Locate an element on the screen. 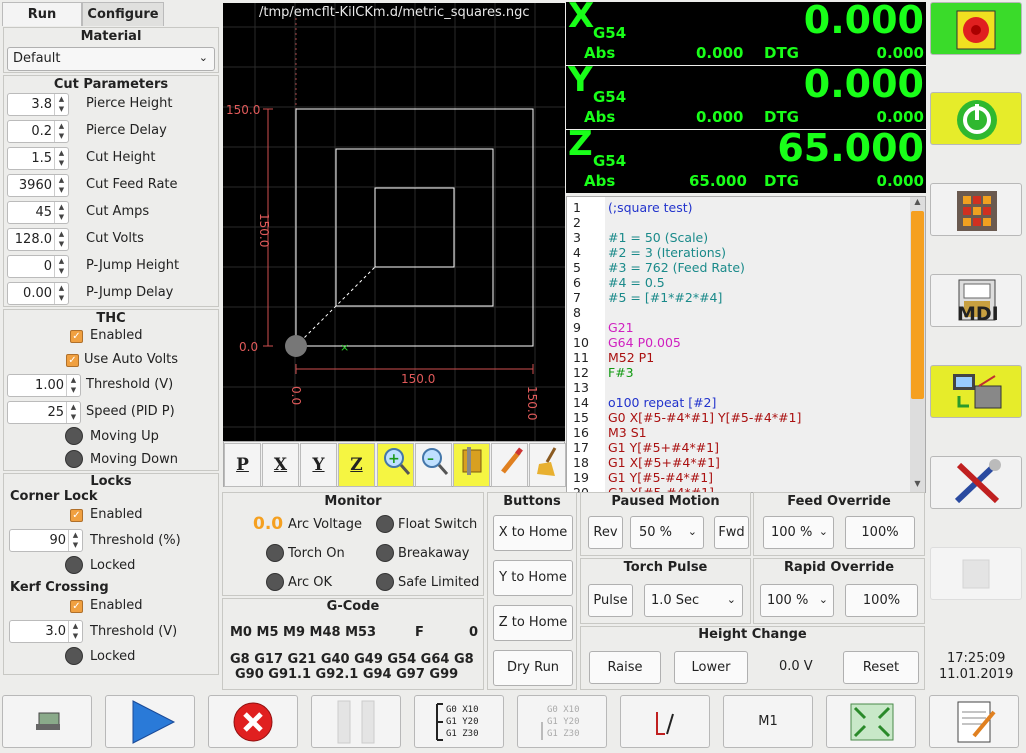 This screenshot has height=753, width=1026. gcode-line: #5 = [#1*#2*#4] is located at coordinates (665, 297).